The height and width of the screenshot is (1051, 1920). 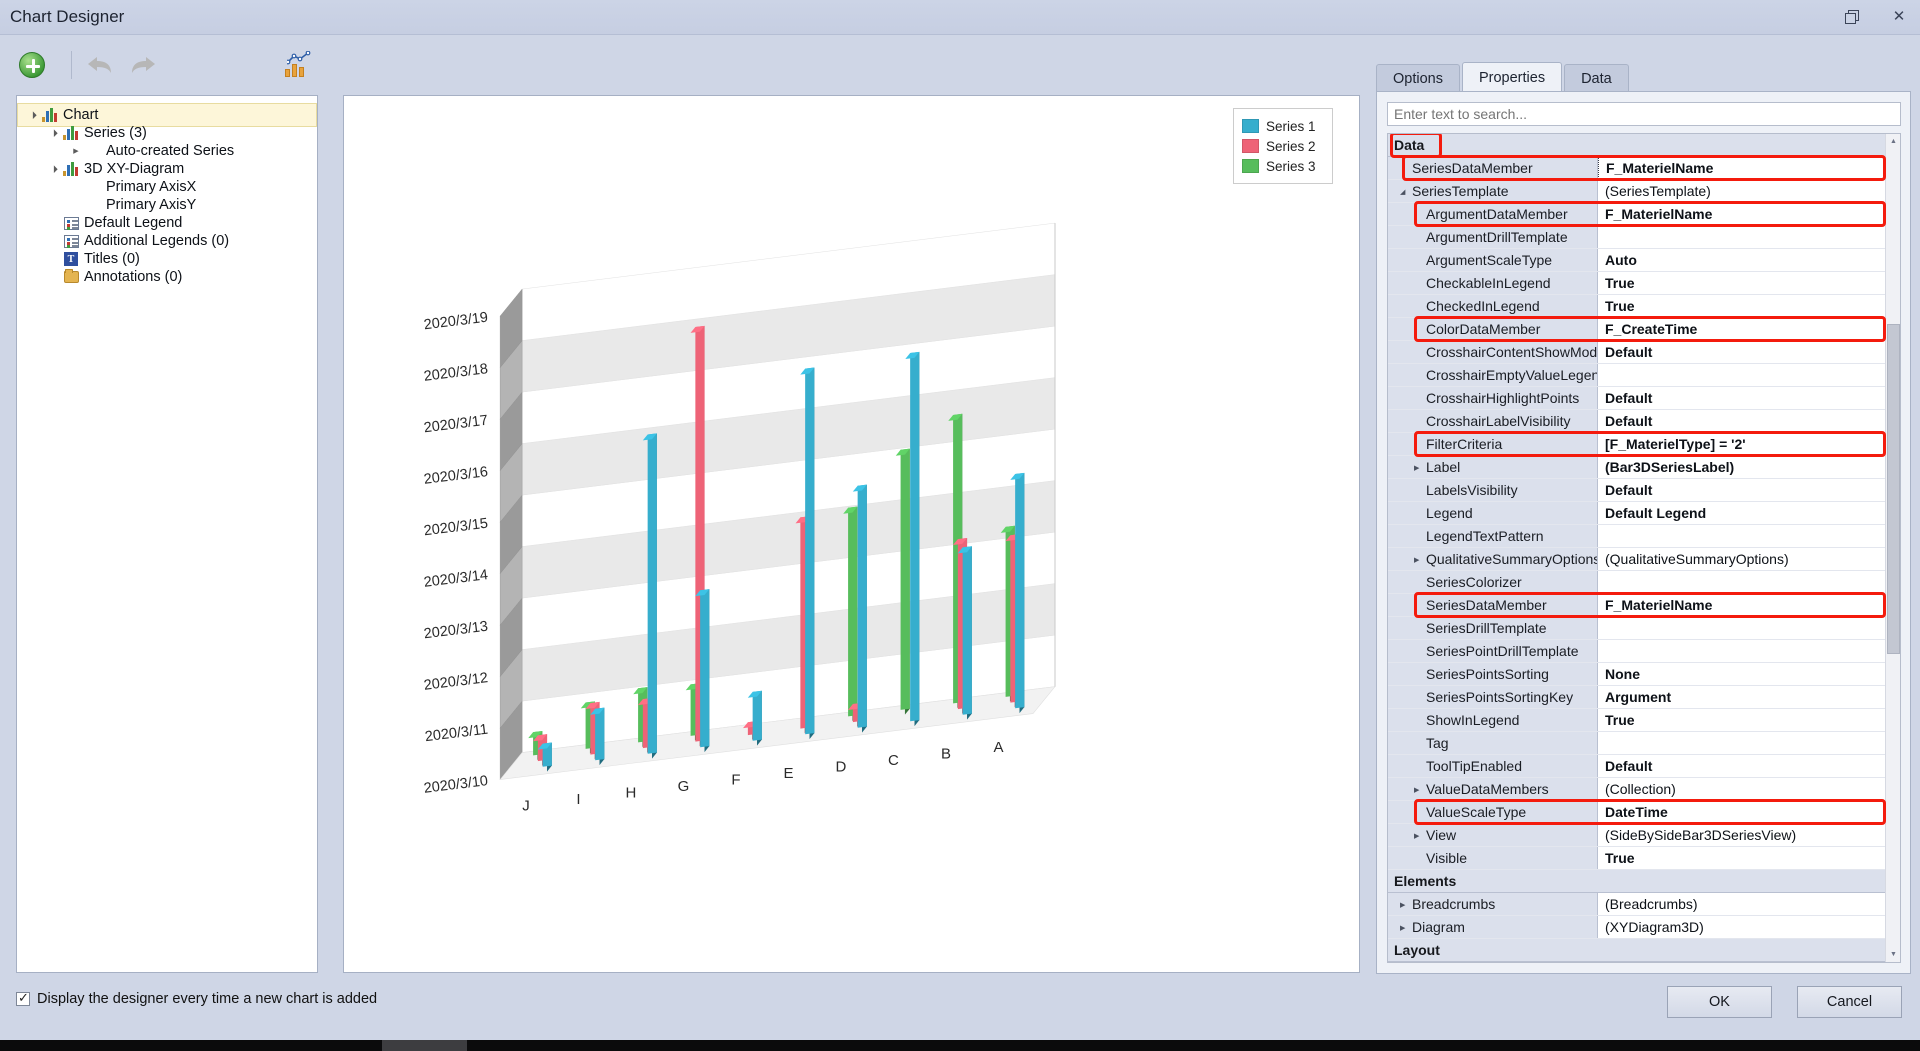 What do you see at coordinates (1512, 77) in the screenshot?
I see `tab-properties: Properties` at bounding box center [1512, 77].